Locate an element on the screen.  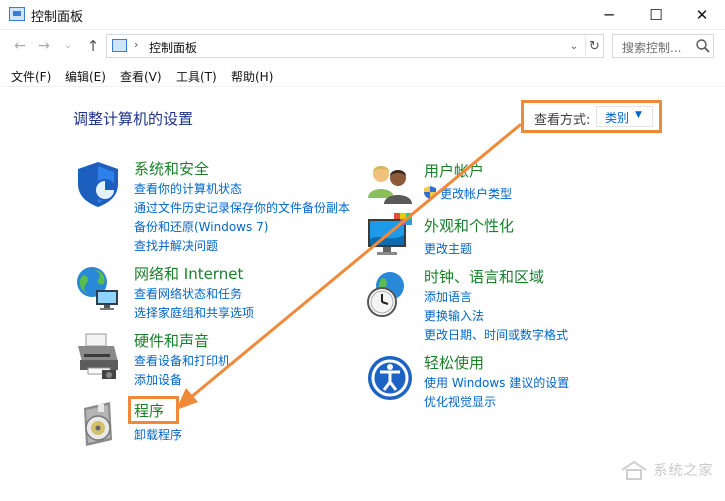
link-add-device: 添加设备 is located at coordinates (158, 379).